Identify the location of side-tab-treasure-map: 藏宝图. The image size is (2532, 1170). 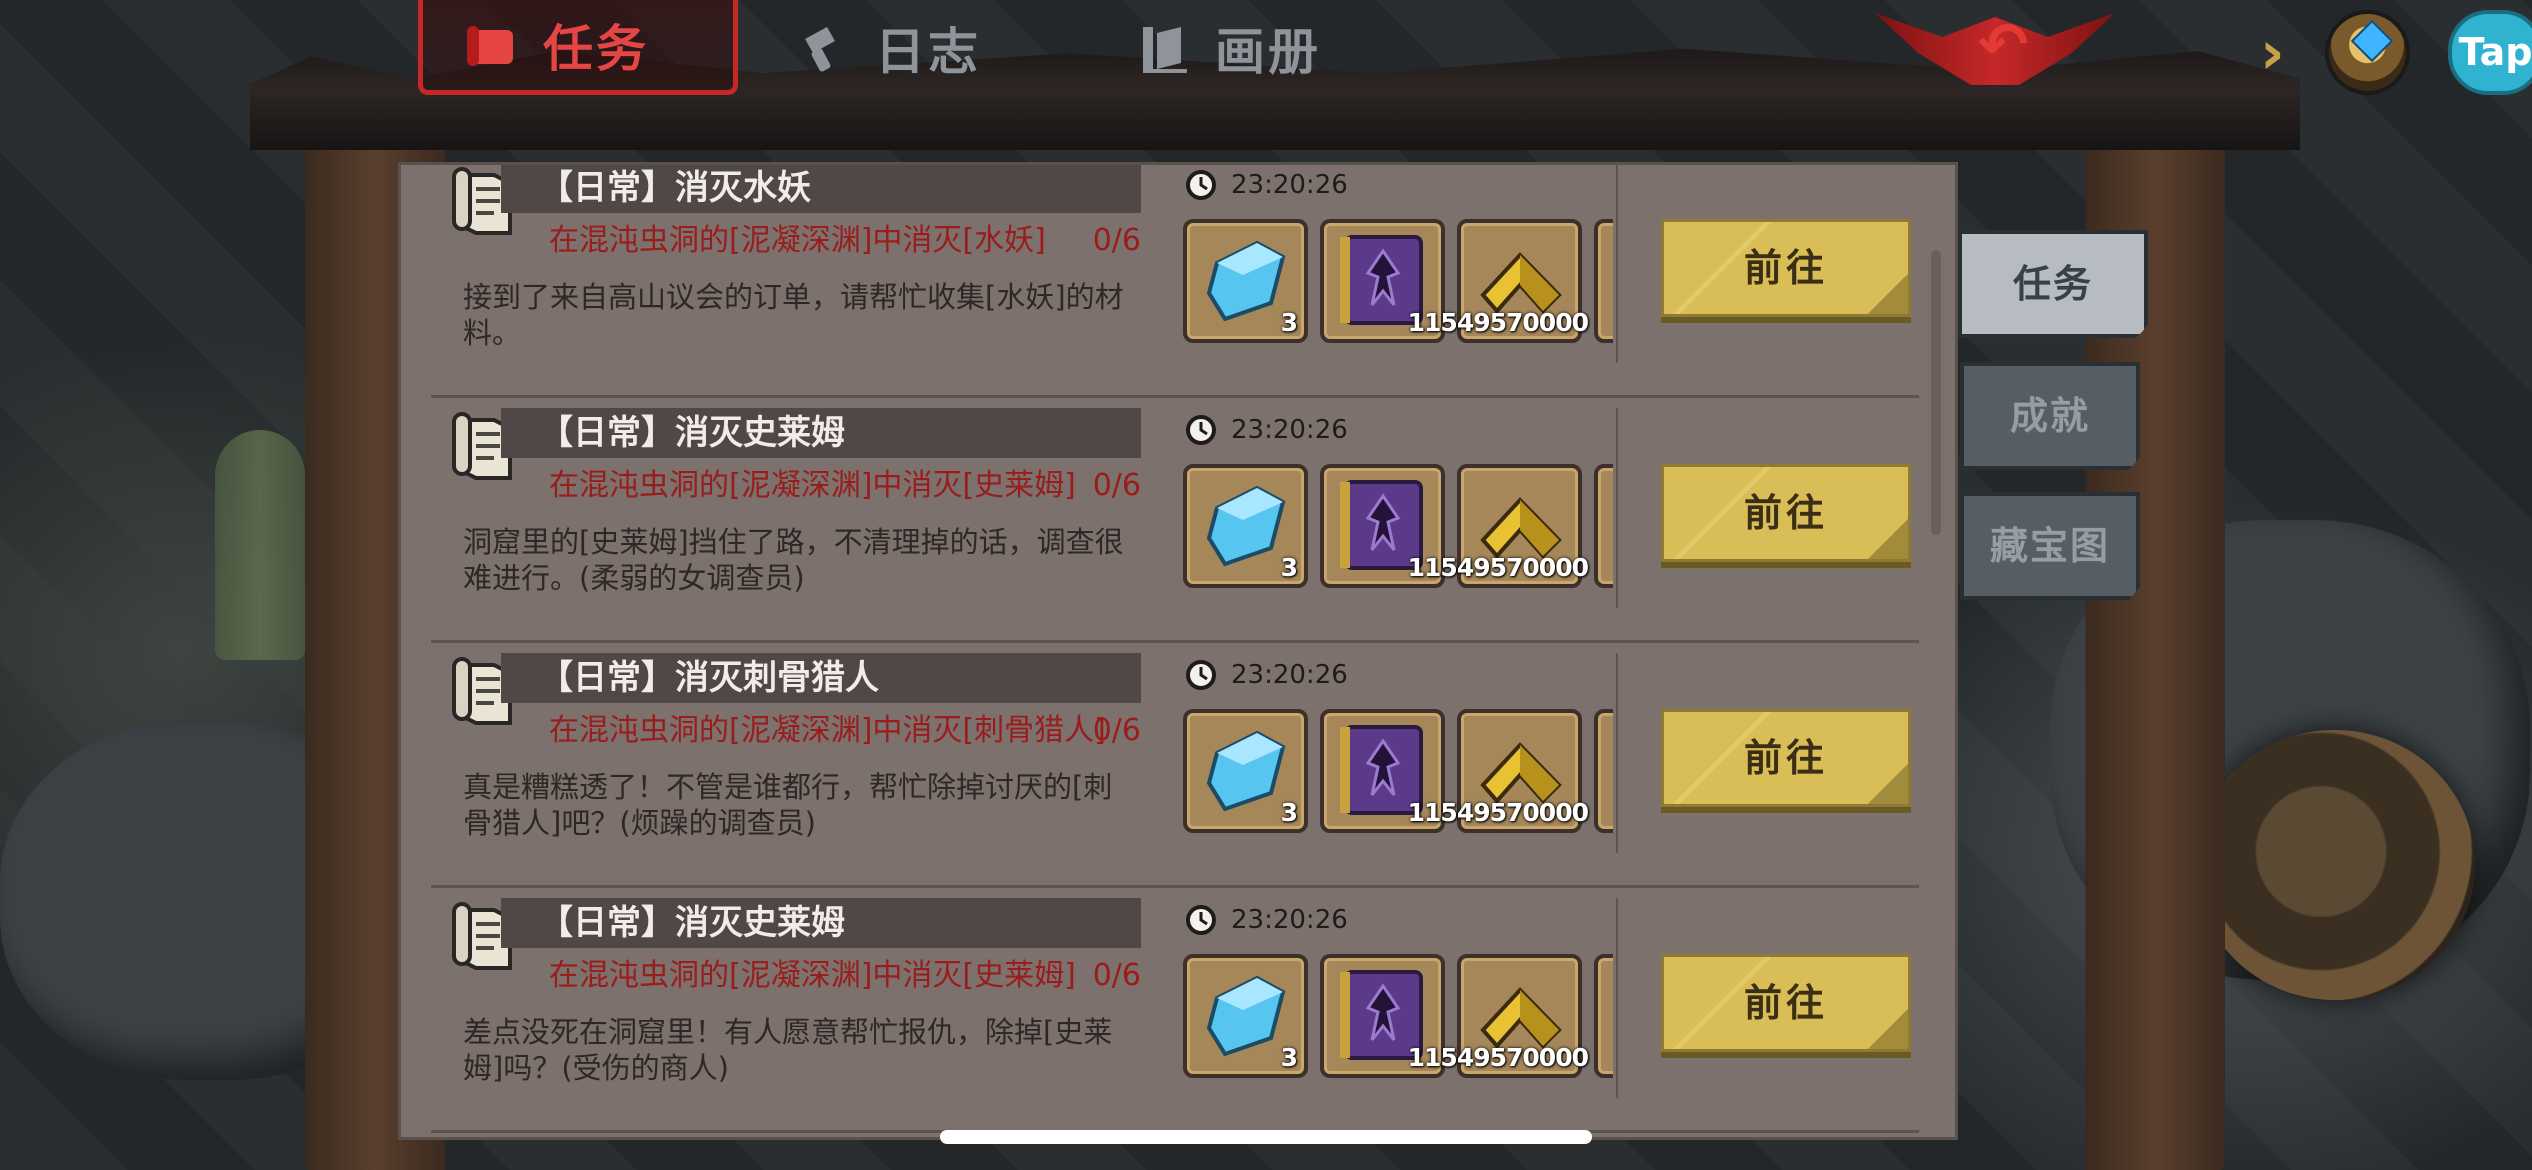
(2050, 546).